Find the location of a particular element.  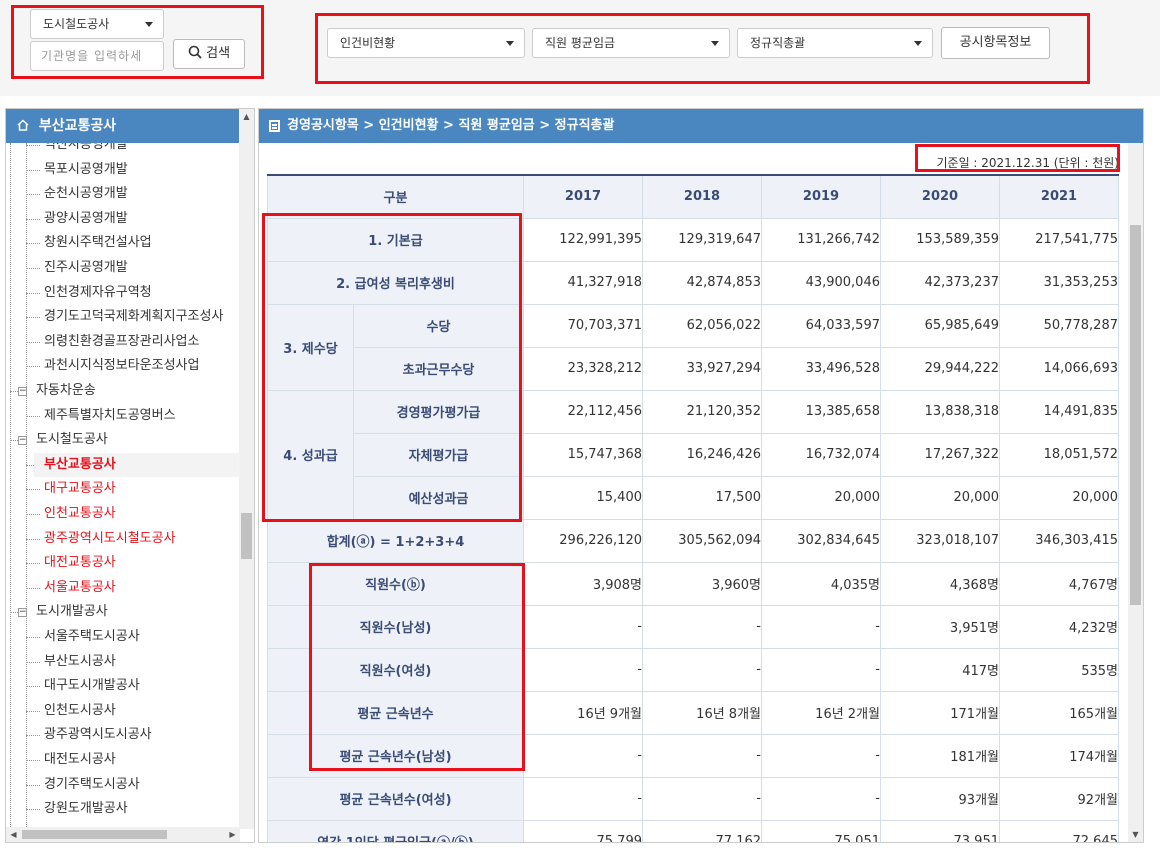

table-cell: 65,985,649 is located at coordinates (940, 325).